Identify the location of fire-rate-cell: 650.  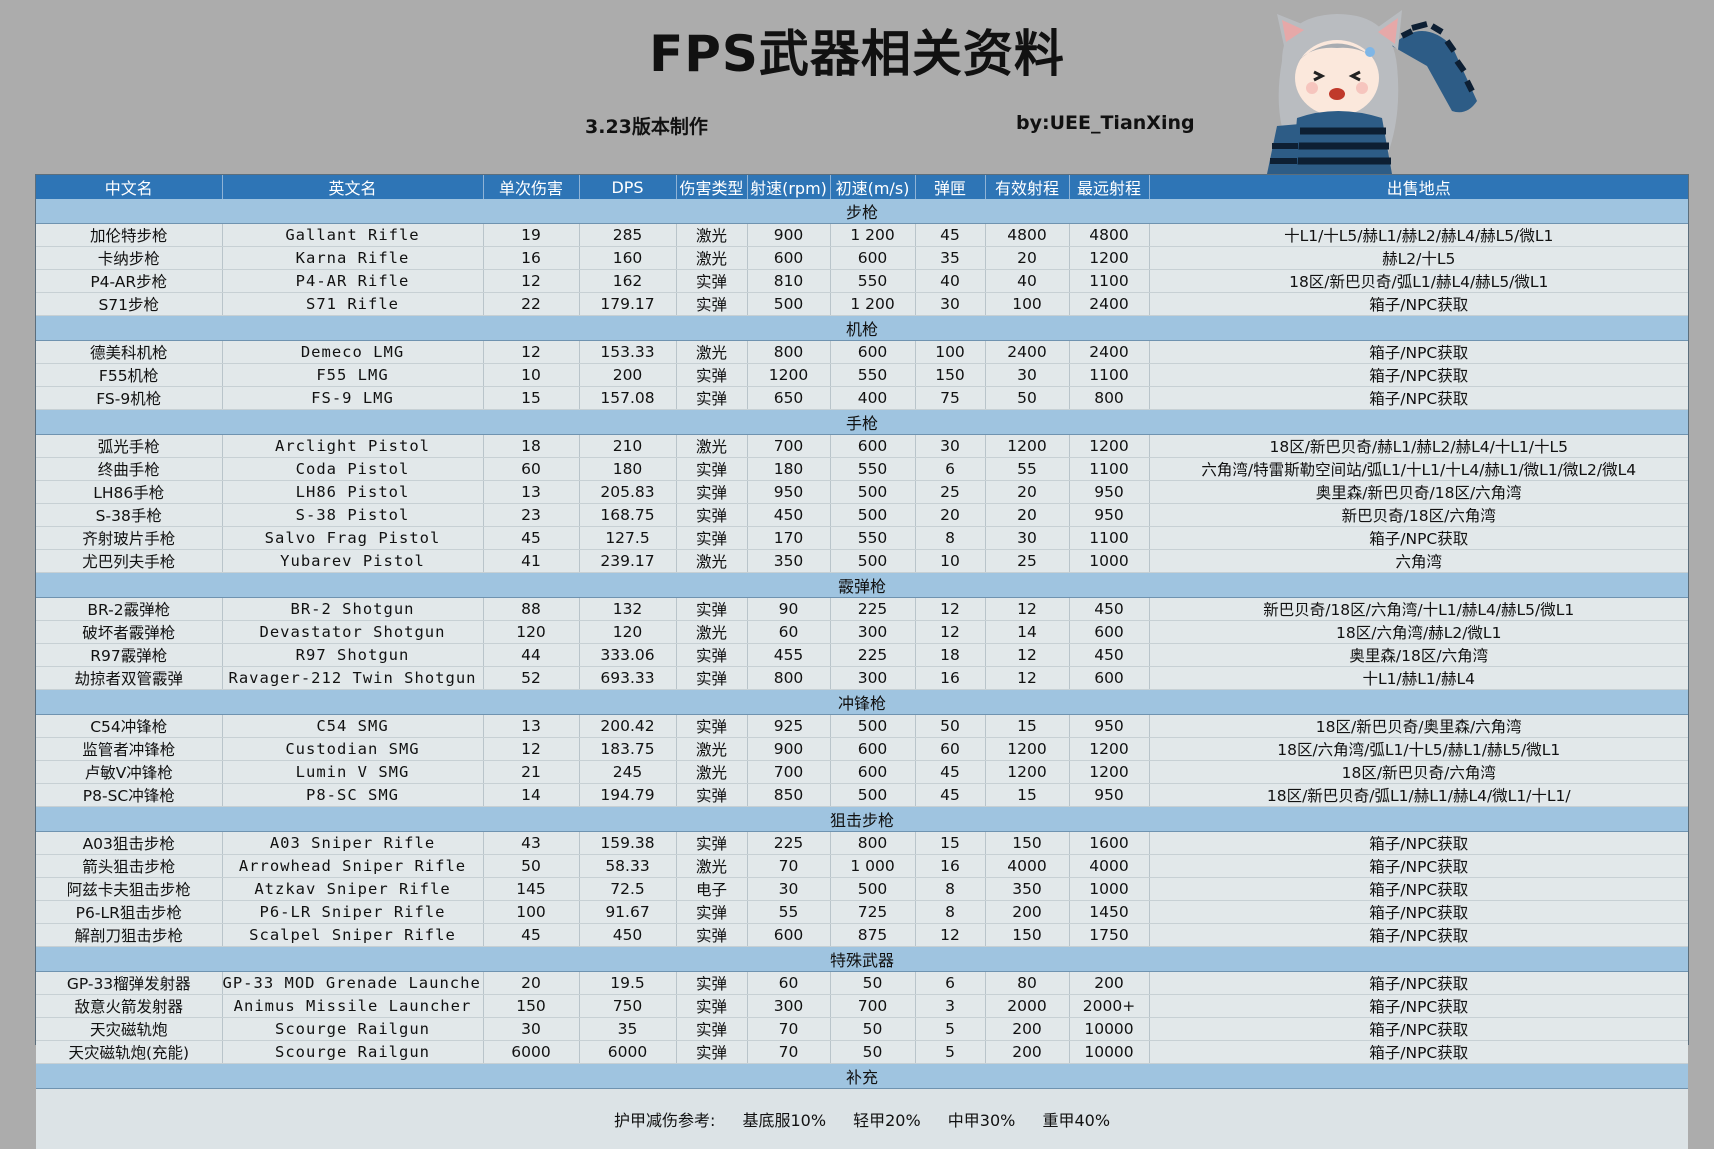
(788, 398).